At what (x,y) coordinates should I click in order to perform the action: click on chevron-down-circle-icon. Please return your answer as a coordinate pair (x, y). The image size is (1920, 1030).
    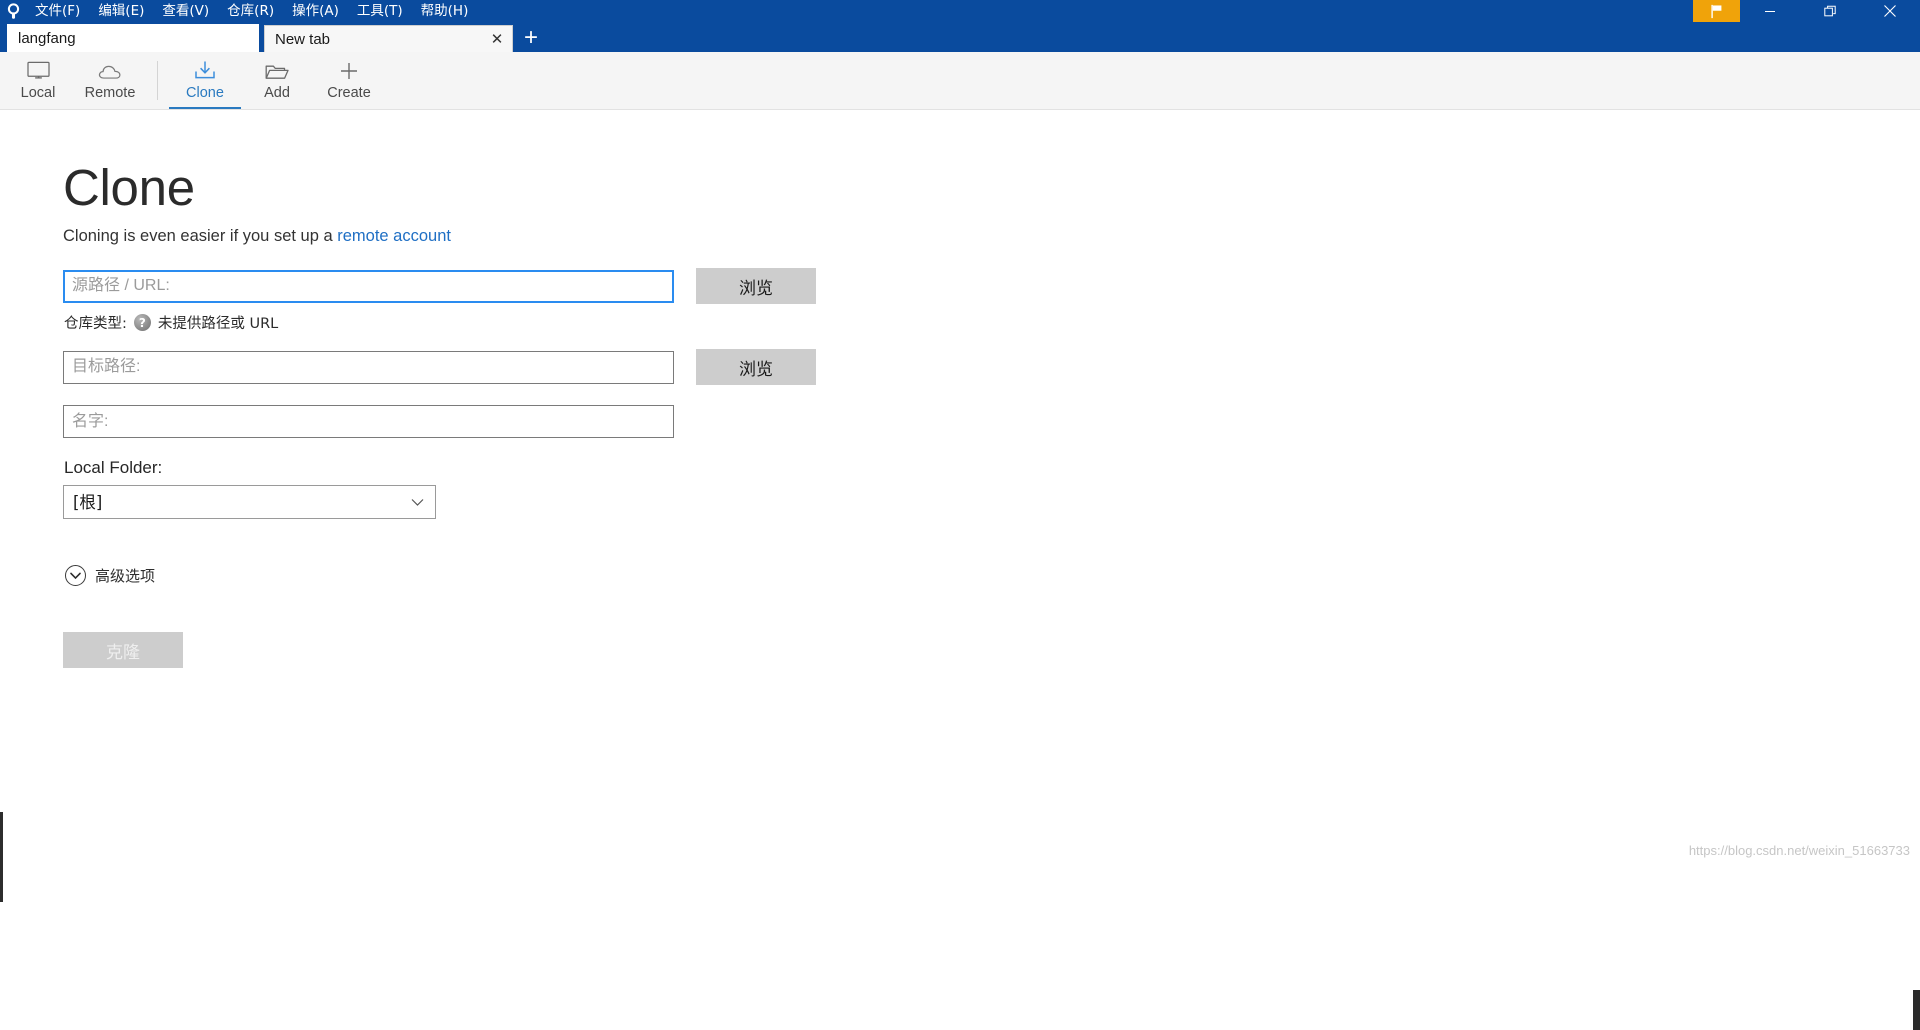
    Looking at the image, I should click on (75, 575).